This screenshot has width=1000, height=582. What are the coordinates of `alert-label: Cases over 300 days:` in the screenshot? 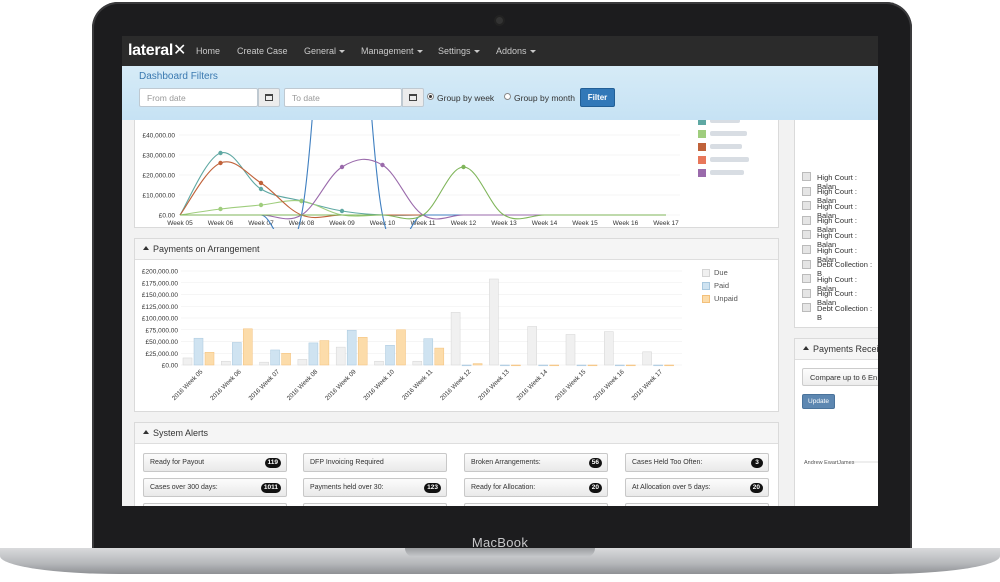 It's located at (184, 487).